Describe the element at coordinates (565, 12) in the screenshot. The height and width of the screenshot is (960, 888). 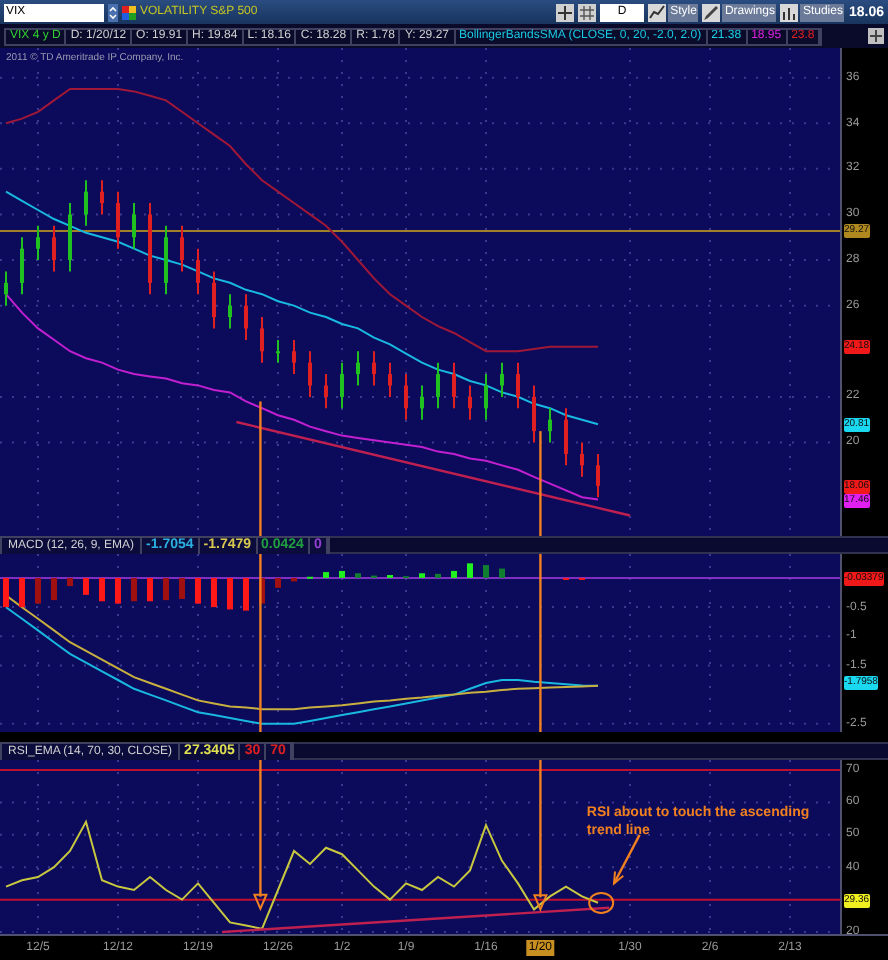
I see `crosshair-icon` at that location.